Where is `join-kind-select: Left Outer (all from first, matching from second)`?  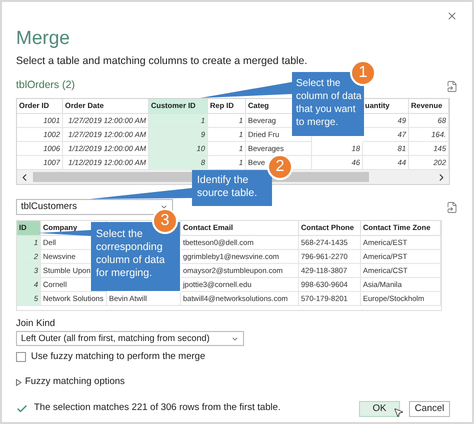 join-kind-select: Left Outer (all from first, matching from second) is located at coordinates (130, 338).